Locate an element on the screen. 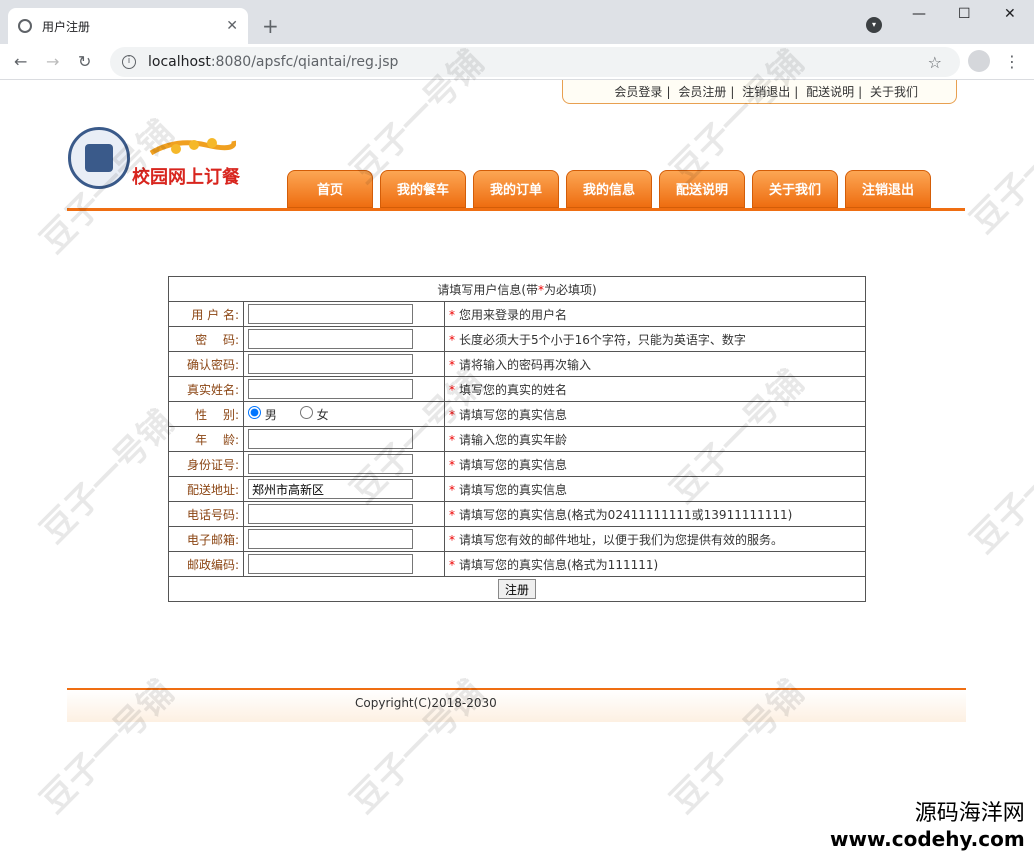  submit-row: 注册 is located at coordinates (517, 589).